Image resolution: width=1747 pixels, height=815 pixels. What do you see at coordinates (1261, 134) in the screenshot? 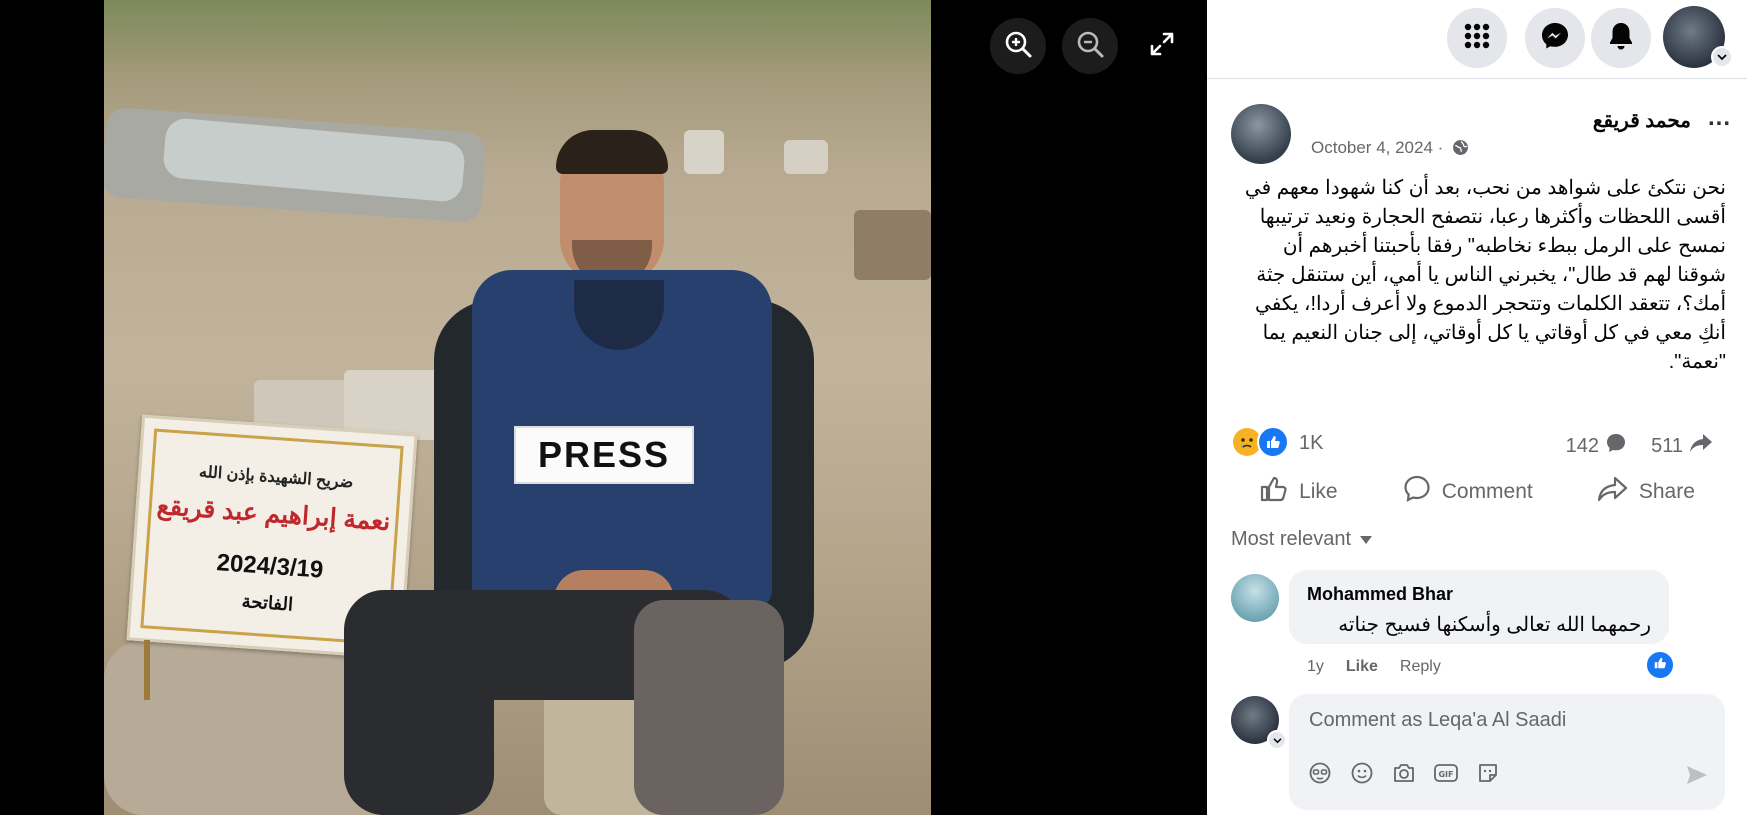
I see `author-avatar` at bounding box center [1261, 134].